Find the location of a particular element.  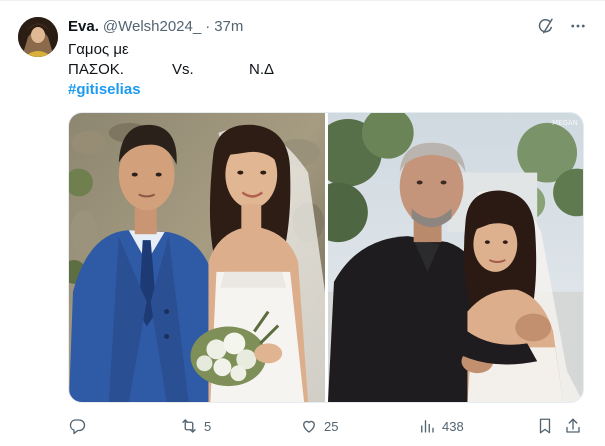

tweet-text: Γαμος με ΠΑΣΟΚ. Vs. Ν.Δ #gitiselias is located at coordinates (228, 70).